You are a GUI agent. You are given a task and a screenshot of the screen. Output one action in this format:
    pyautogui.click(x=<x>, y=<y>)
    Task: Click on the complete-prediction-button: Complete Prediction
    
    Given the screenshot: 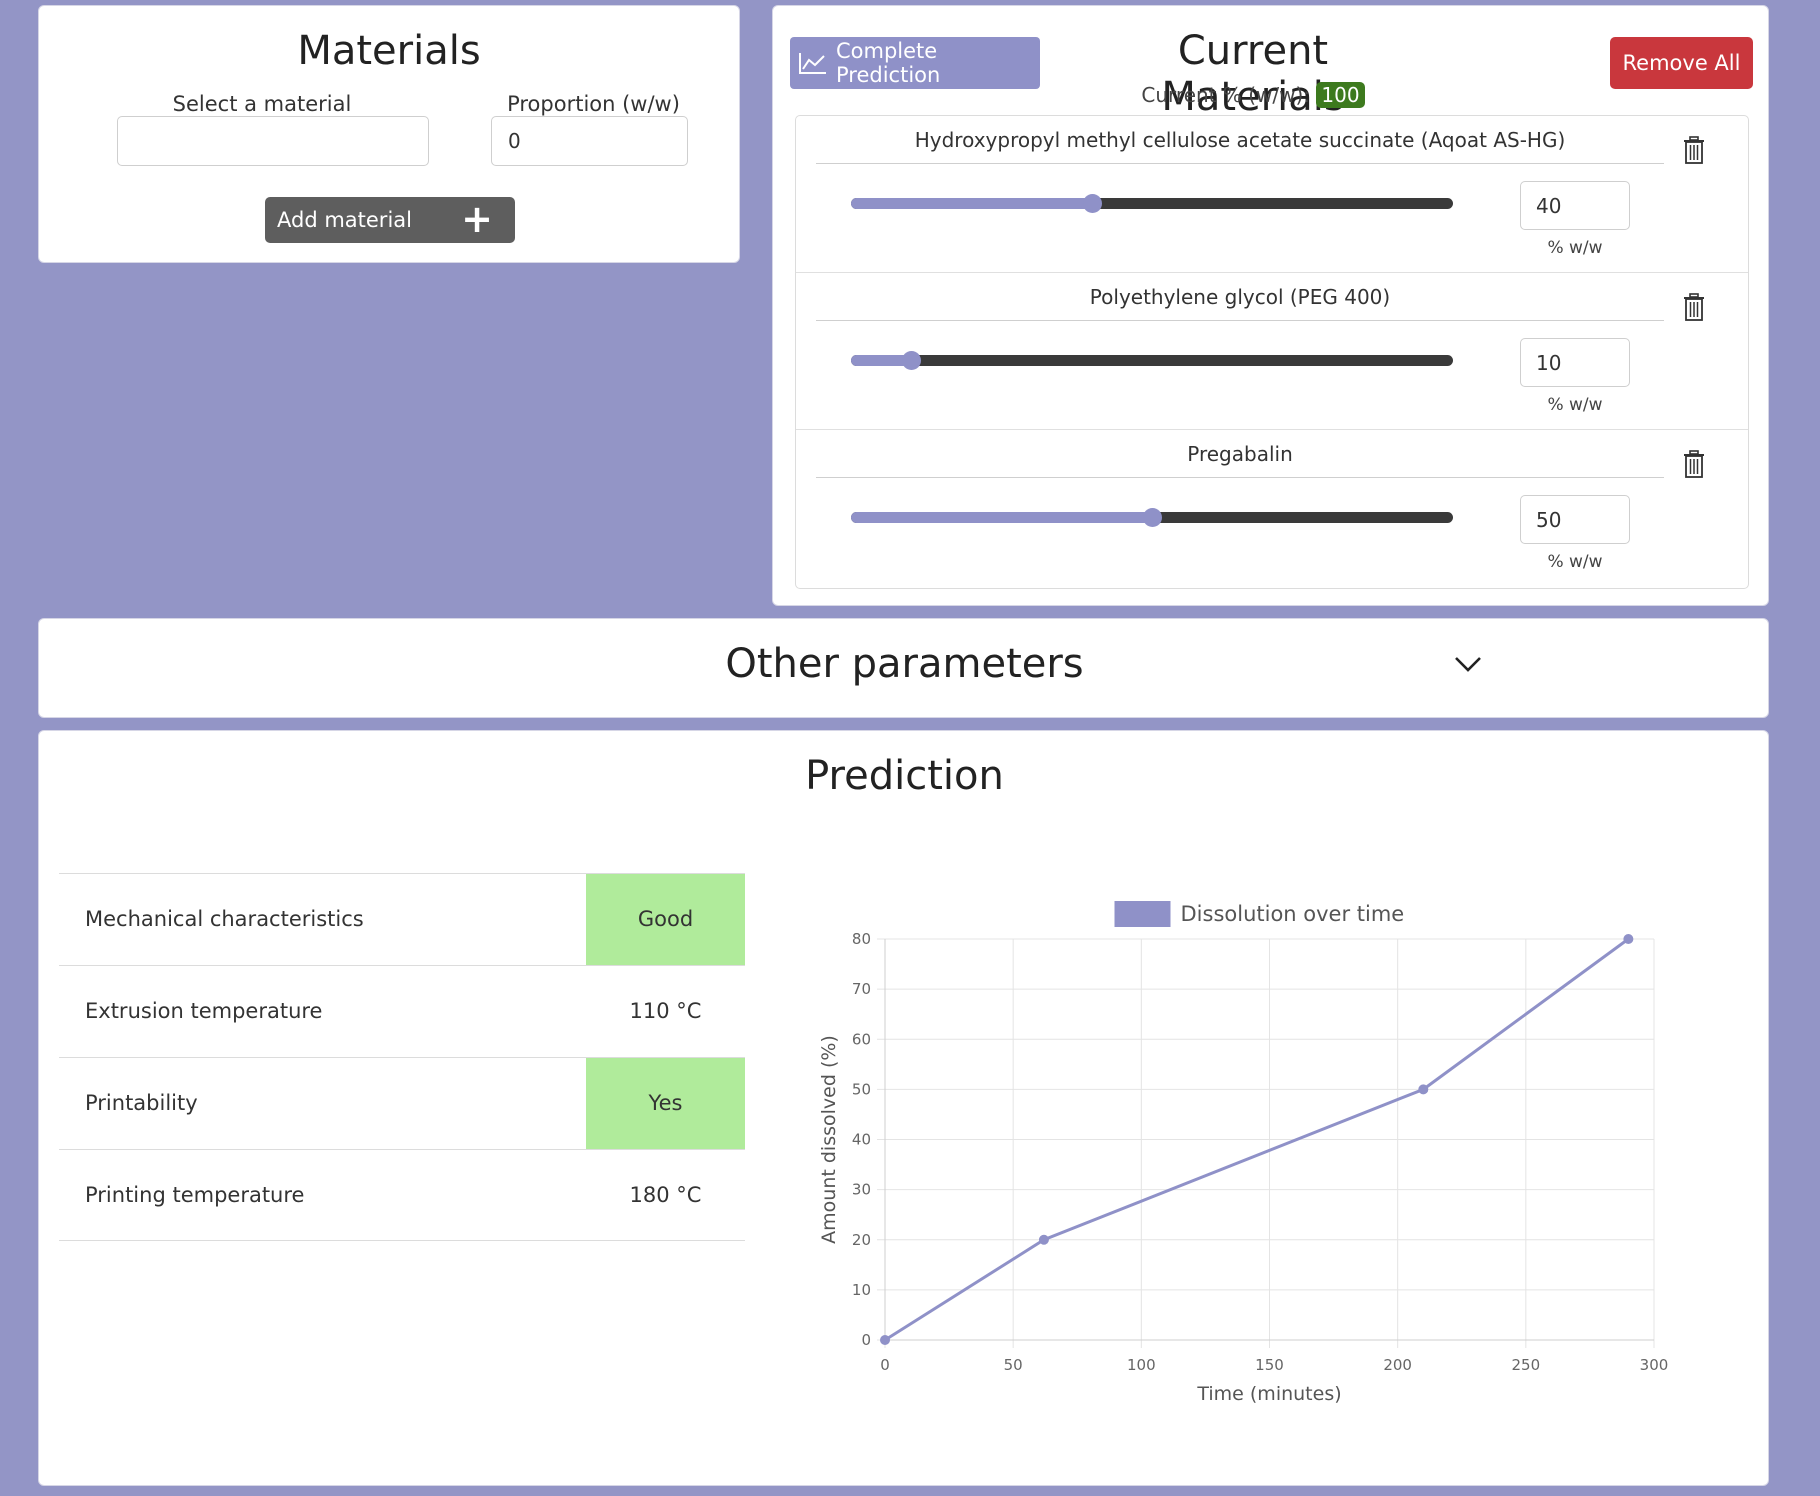 What is the action you would take?
    pyautogui.click(x=915, y=63)
    